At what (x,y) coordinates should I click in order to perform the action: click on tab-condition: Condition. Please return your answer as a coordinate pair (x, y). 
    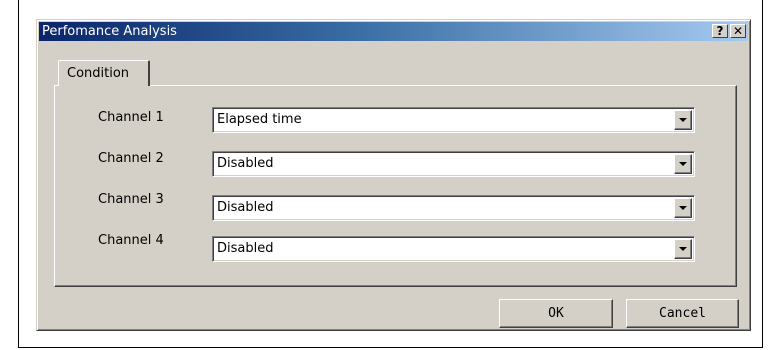
    Looking at the image, I should click on (104, 73).